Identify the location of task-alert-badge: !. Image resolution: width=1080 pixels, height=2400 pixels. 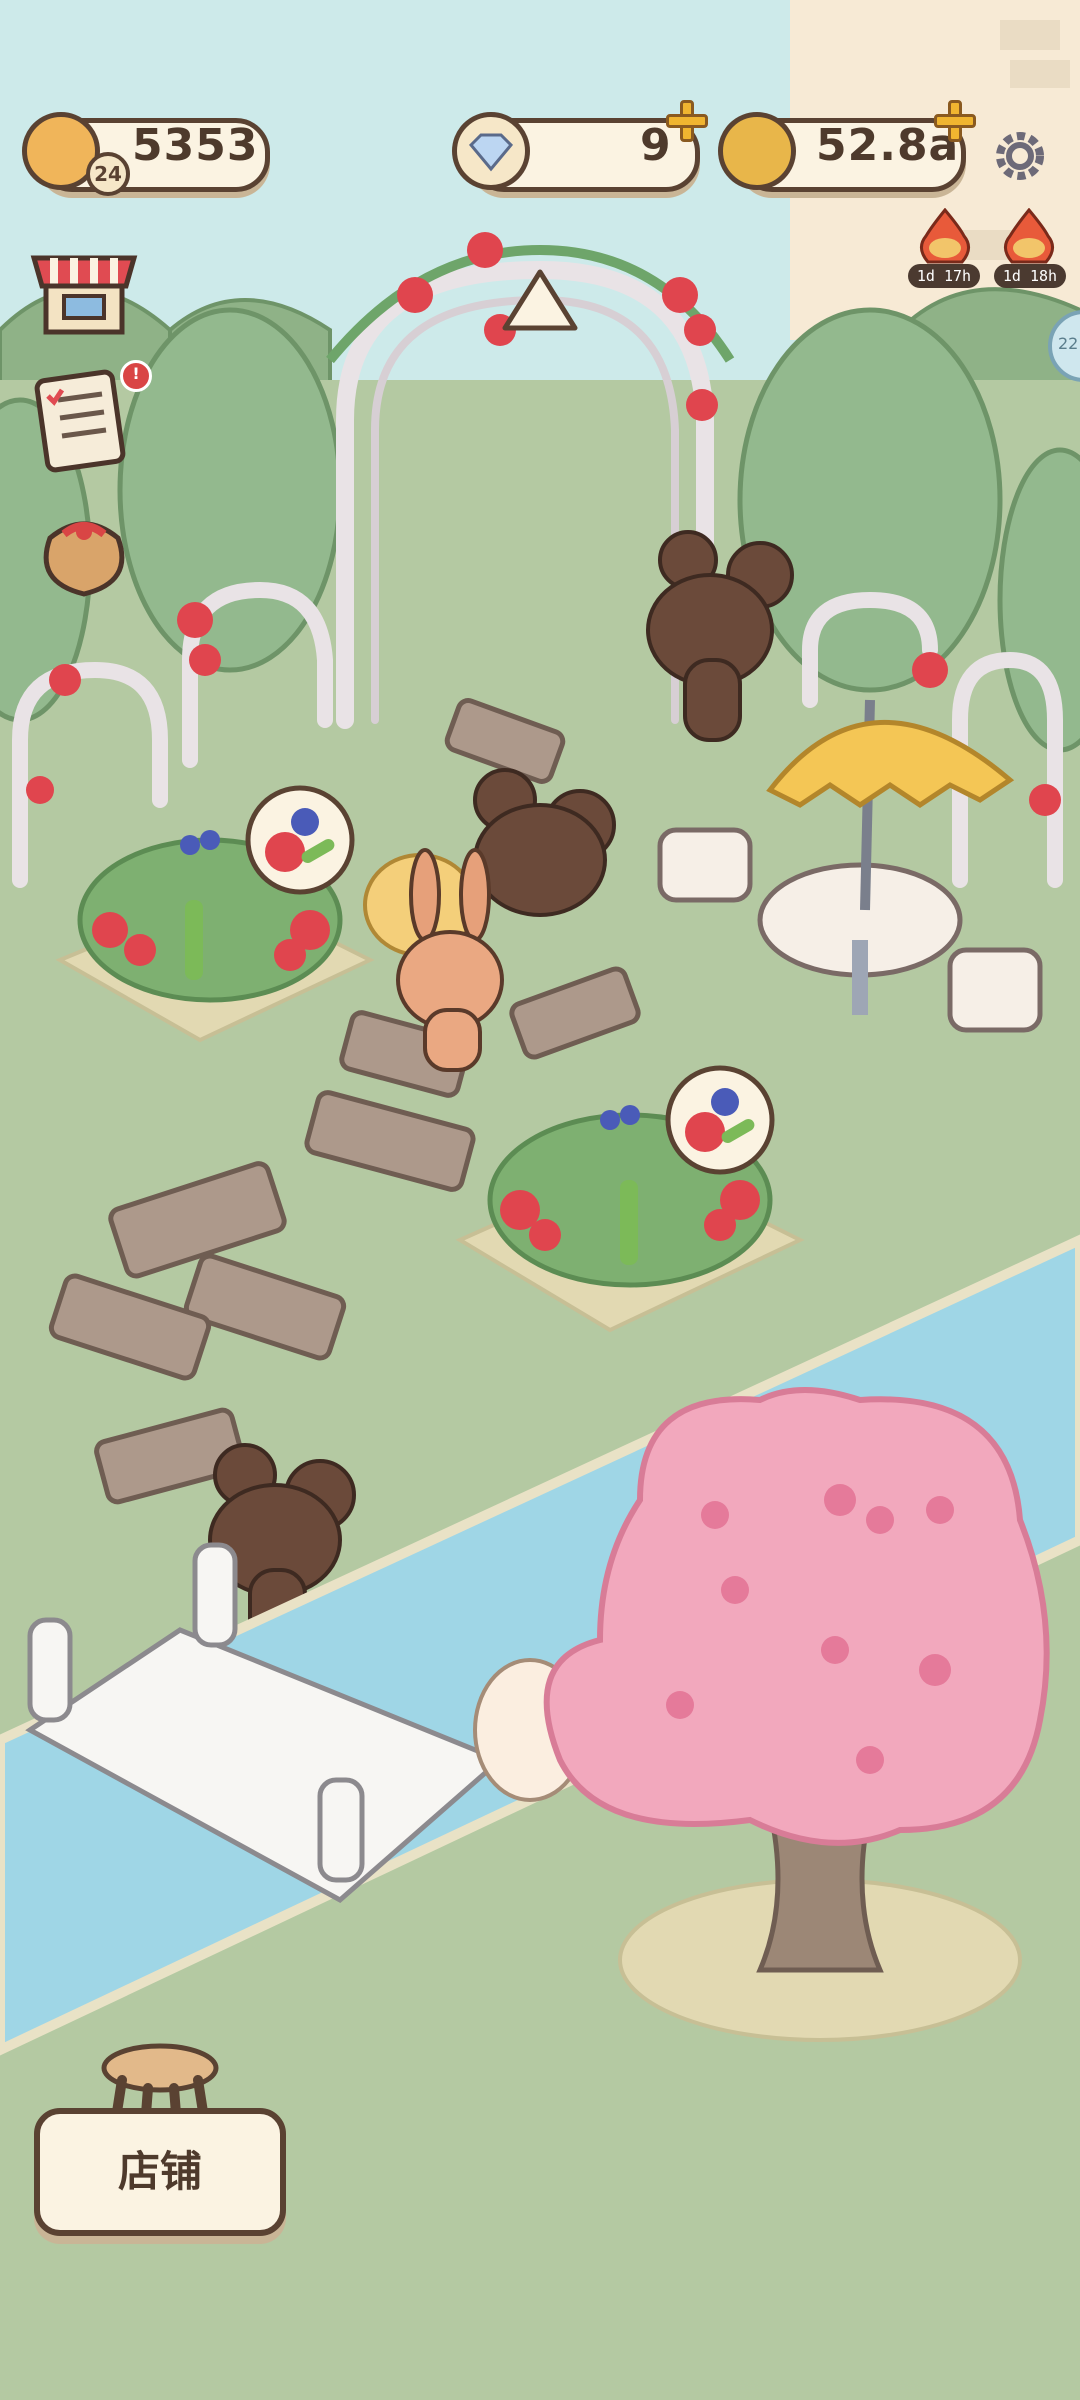
(136, 376).